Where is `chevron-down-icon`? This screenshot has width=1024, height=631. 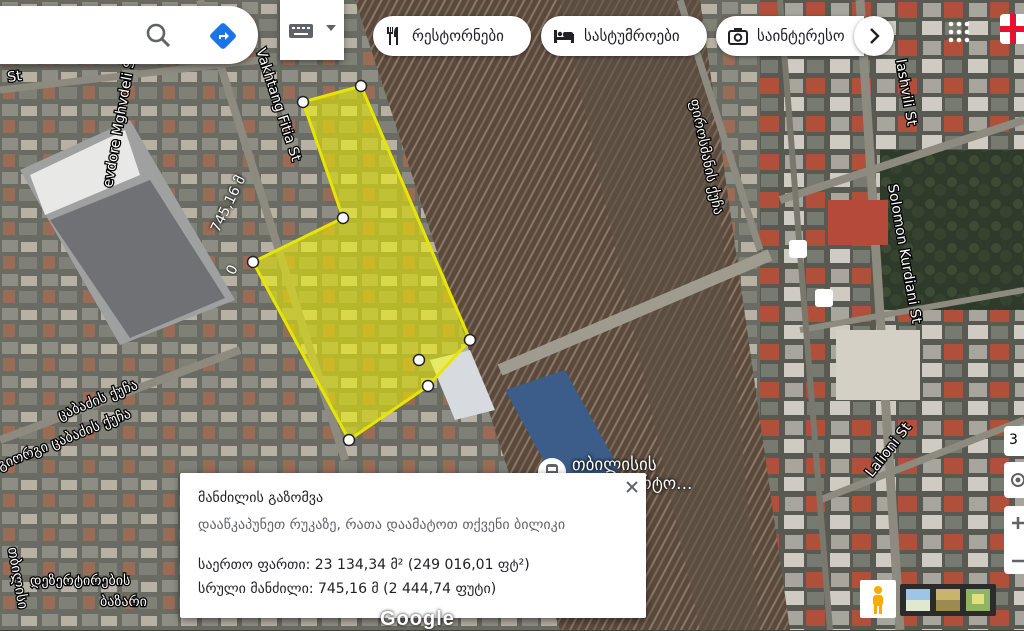
chevron-down-icon is located at coordinates (331, 28).